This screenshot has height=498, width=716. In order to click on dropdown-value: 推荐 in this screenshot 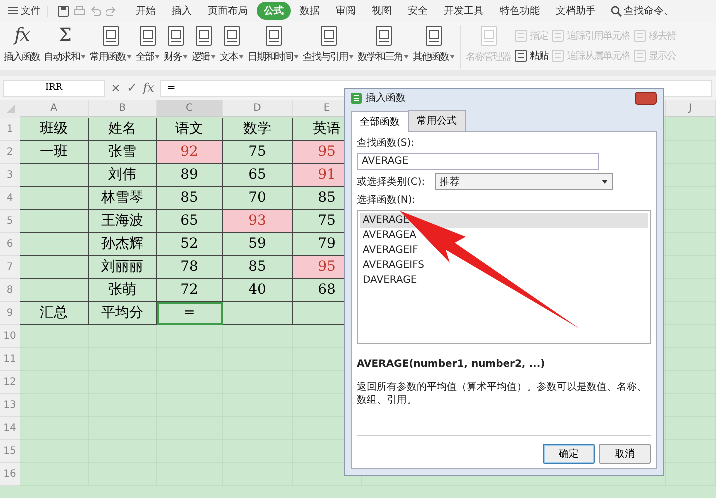, I will do `click(450, 182)`.